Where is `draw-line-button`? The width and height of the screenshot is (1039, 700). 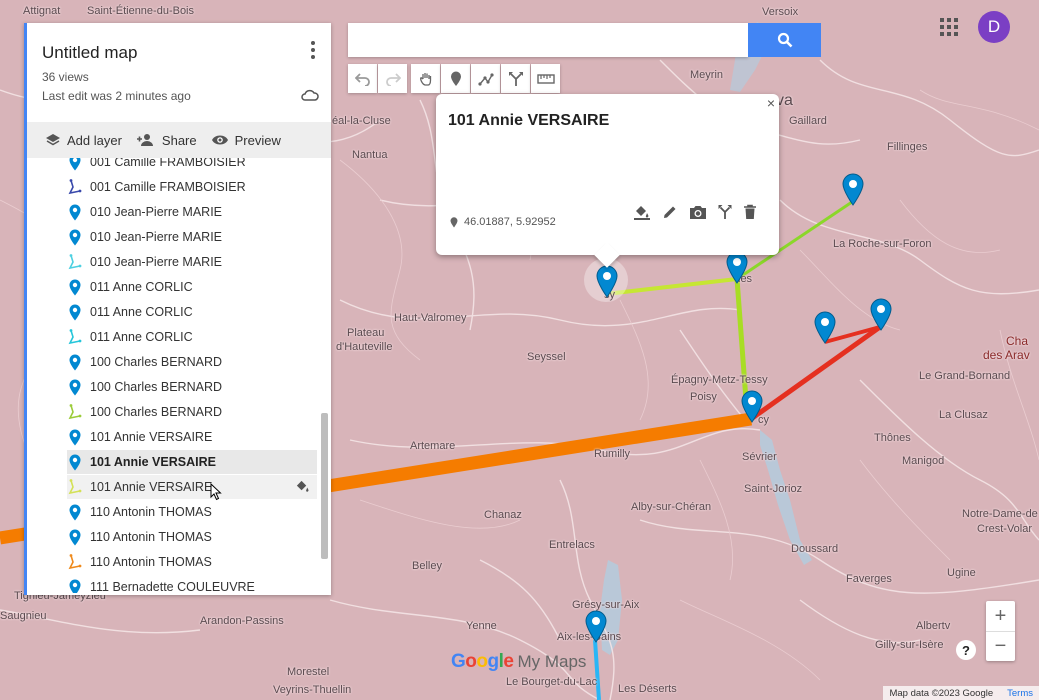
draw-line-button is located at coordinates (485, 78).